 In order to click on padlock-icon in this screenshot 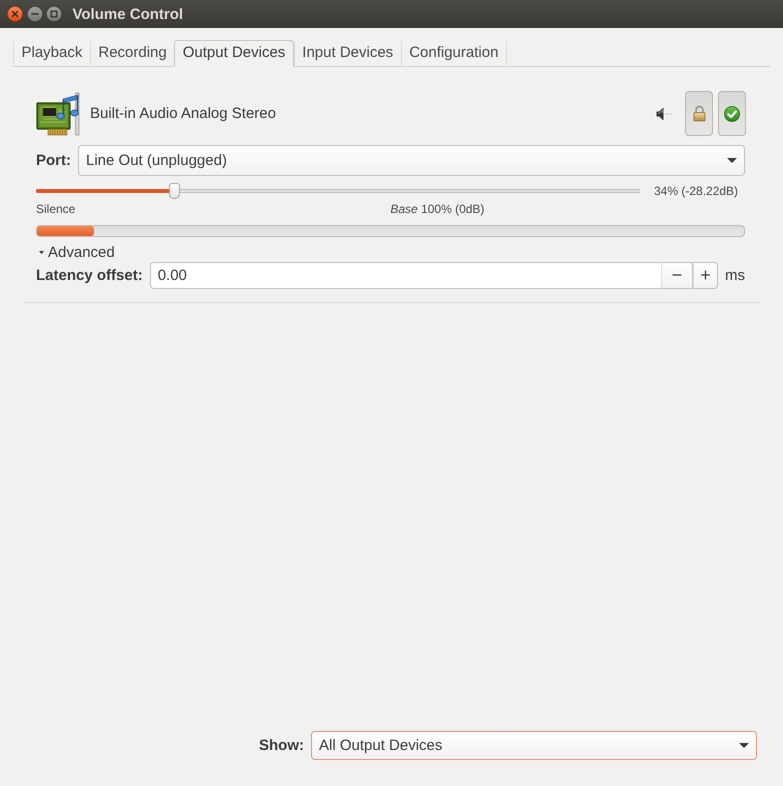, I will do `click(699, 113)`.